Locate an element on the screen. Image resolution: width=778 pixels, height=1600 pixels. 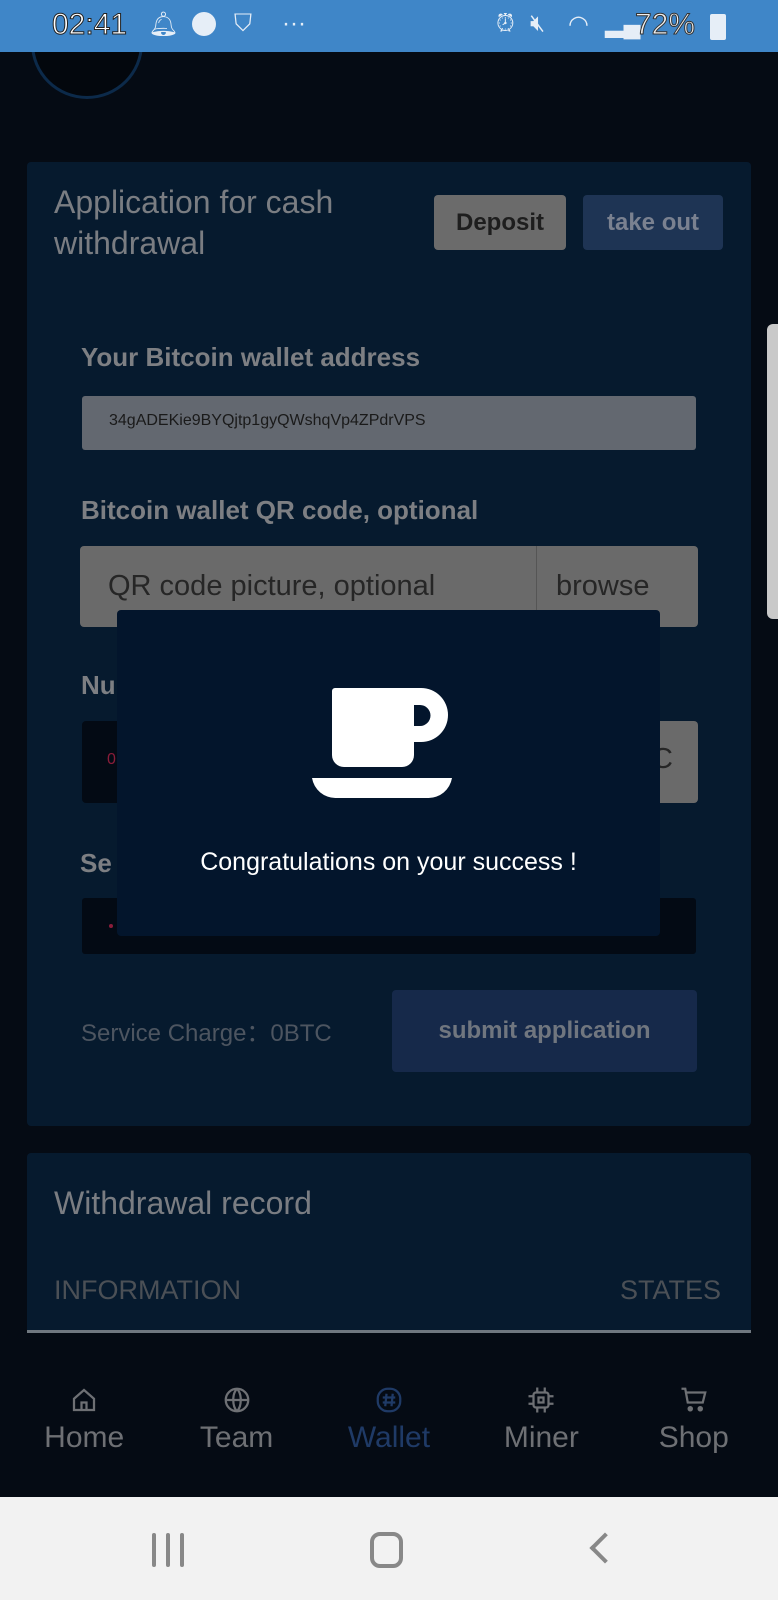
mute-icon: 🔇︎ is located at coordinates (538, 23).